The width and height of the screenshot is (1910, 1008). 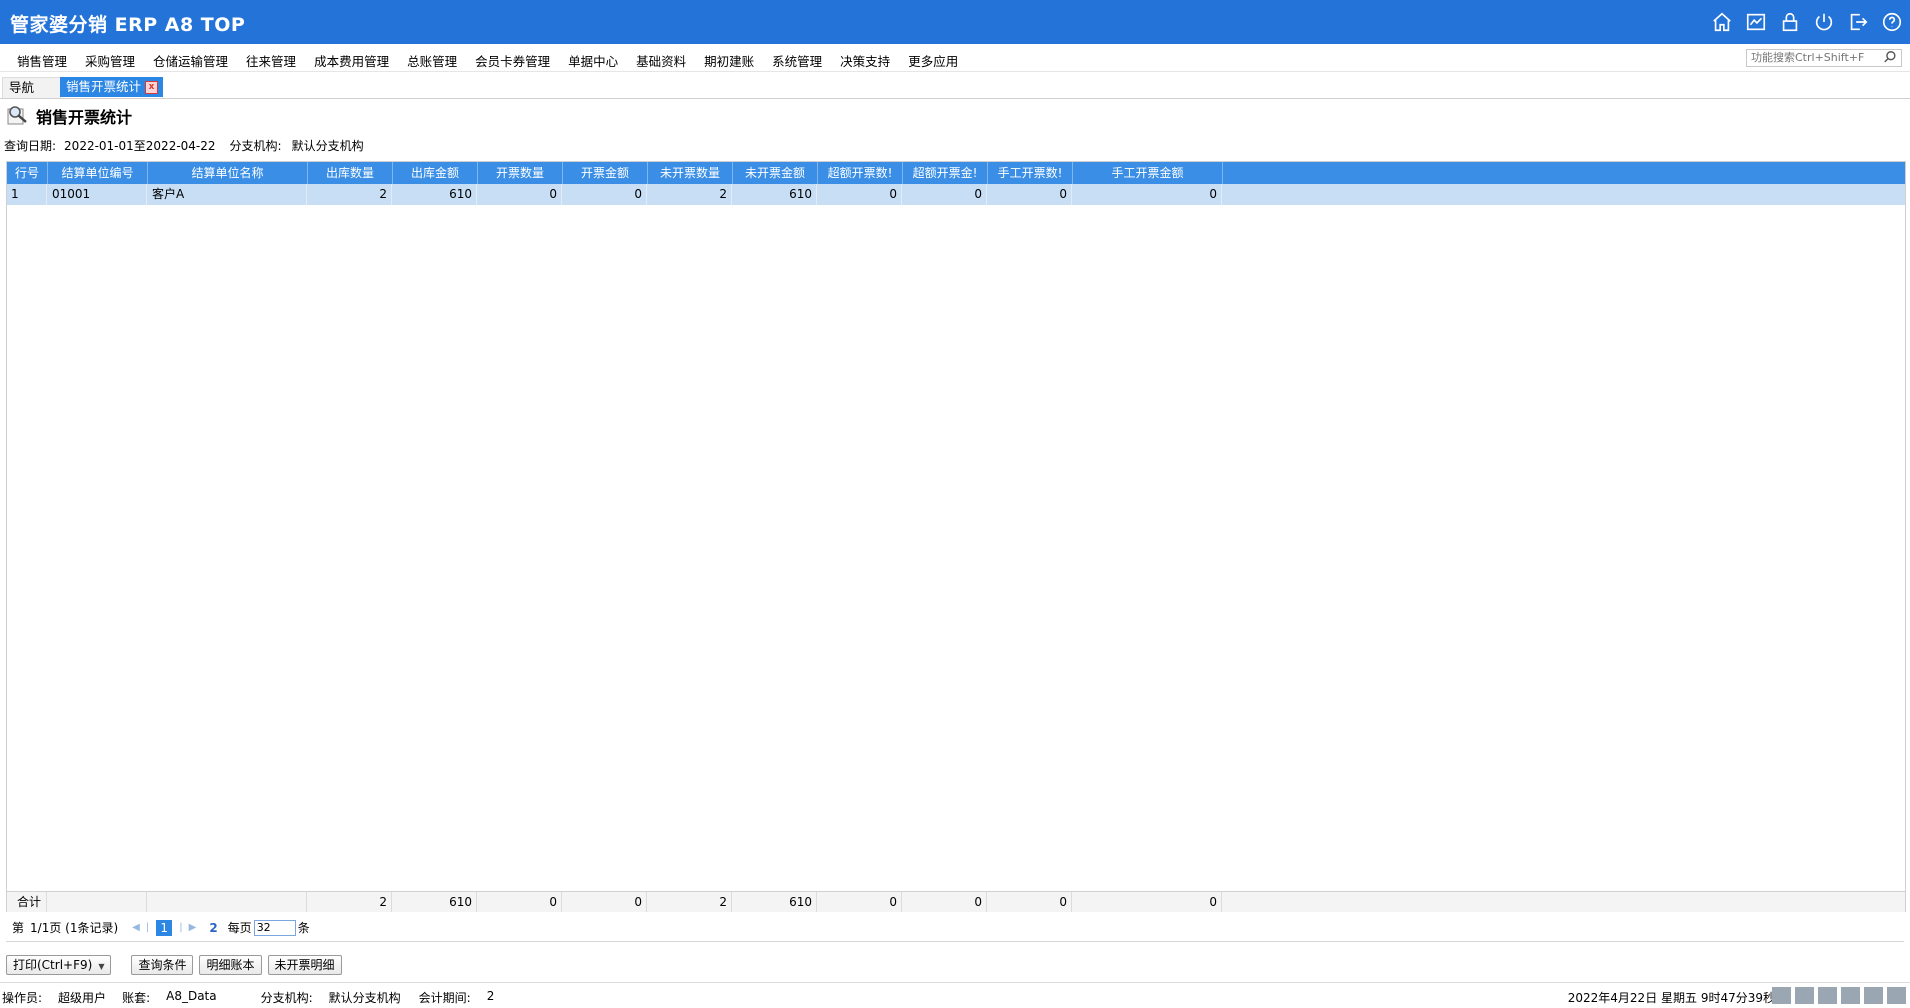 What do you see at coordinates (860, 902) in the screenshot?
I see `total-excess-qty: 0` at bounding box center [860, 902].